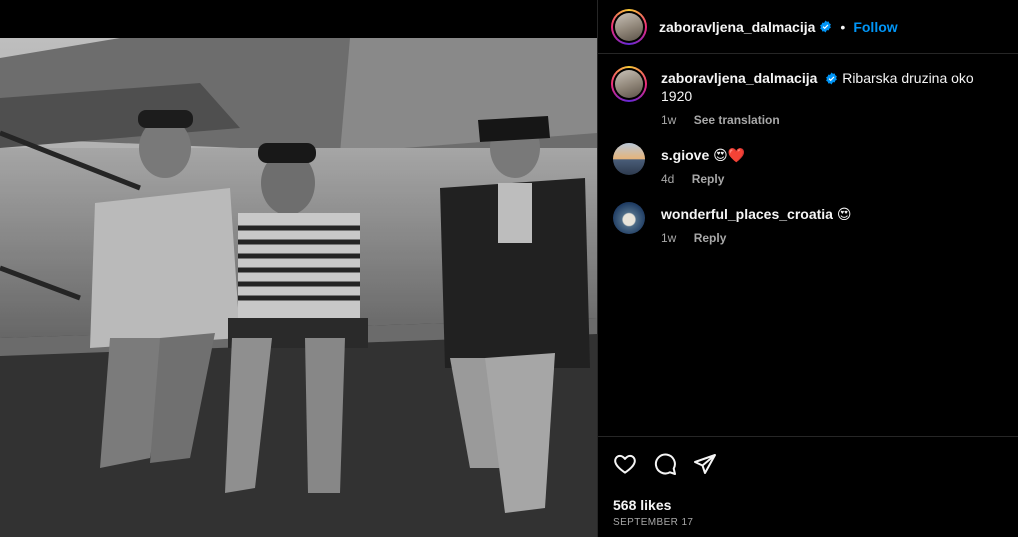 The image size is (1018, 537). I want to click on caption-username: zaboravljena_dalmacija, so click(739, 78).